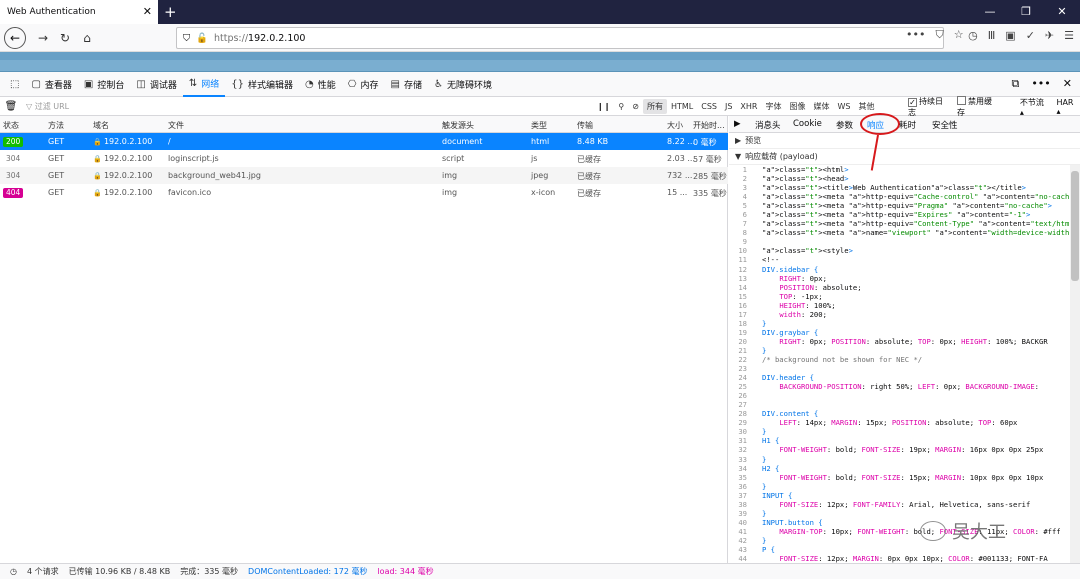  Describe the element at coordinates (742, 522) in the screenshot. I see `line-number: 40` at that location.